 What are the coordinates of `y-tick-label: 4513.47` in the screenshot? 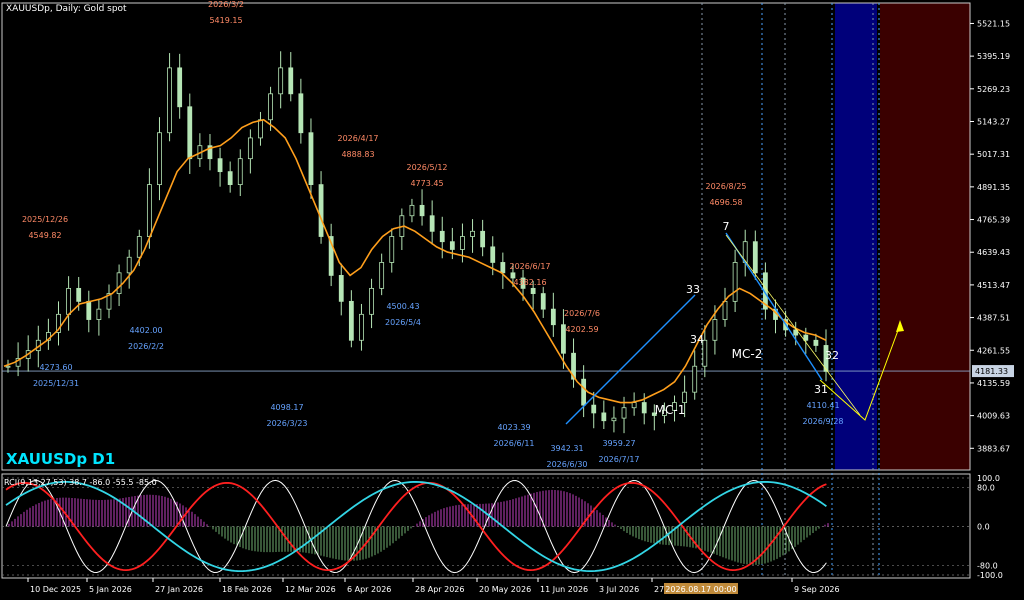 It's located at (993, 285).